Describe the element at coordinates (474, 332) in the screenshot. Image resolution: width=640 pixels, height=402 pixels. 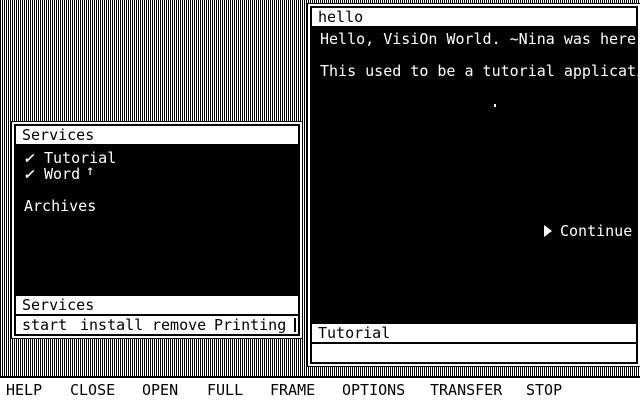
I see `hello-status: Tutorial` at that location.